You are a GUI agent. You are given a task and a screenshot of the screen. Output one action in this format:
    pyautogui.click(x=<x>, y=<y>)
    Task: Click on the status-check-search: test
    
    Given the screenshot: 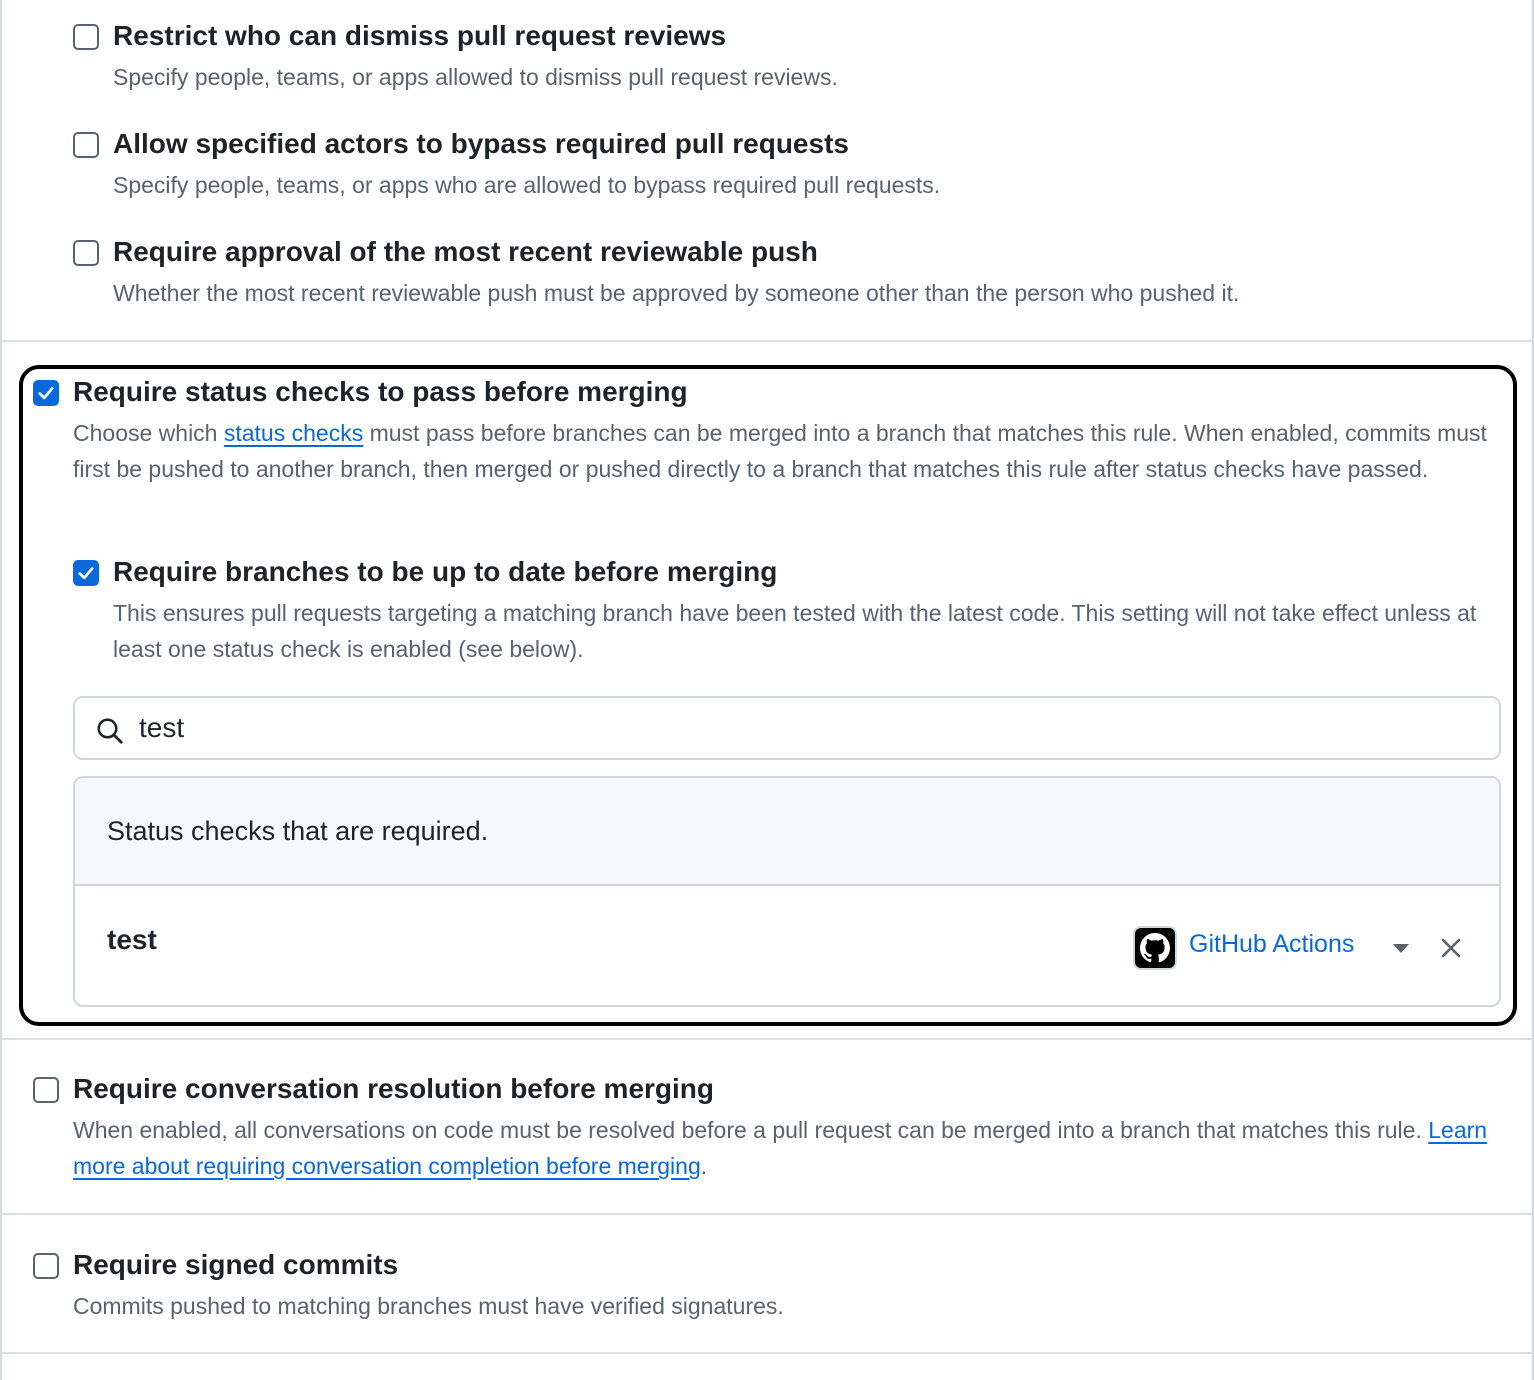 What is the action you would take?
    pyautogui.click(x=787, y=728)
    